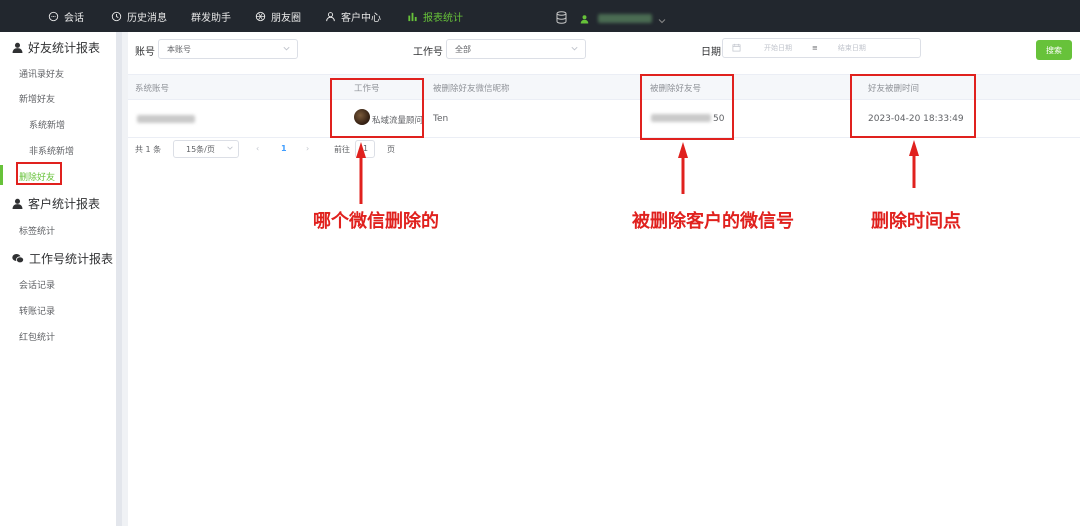 This screenshot has height=526, width=1080. What do you see at coordinates (361, 18) in the screenshot?
I see `nav-label: 客户中心` at bounding box center [361, 18].